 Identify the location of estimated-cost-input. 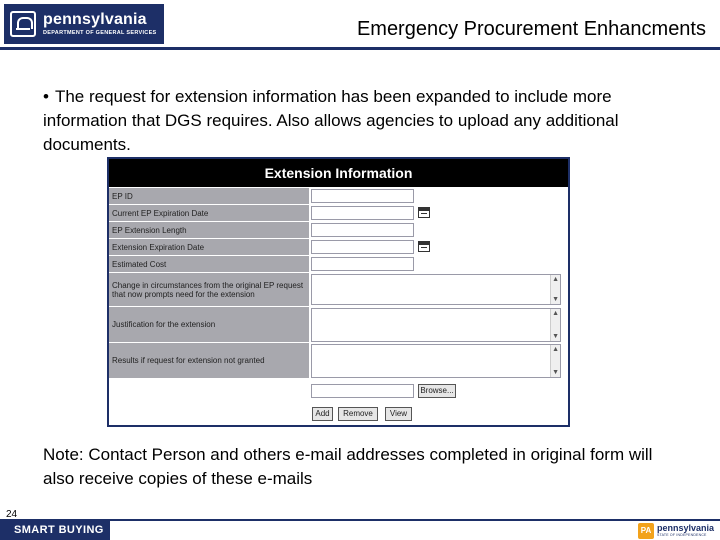
(362, 264).